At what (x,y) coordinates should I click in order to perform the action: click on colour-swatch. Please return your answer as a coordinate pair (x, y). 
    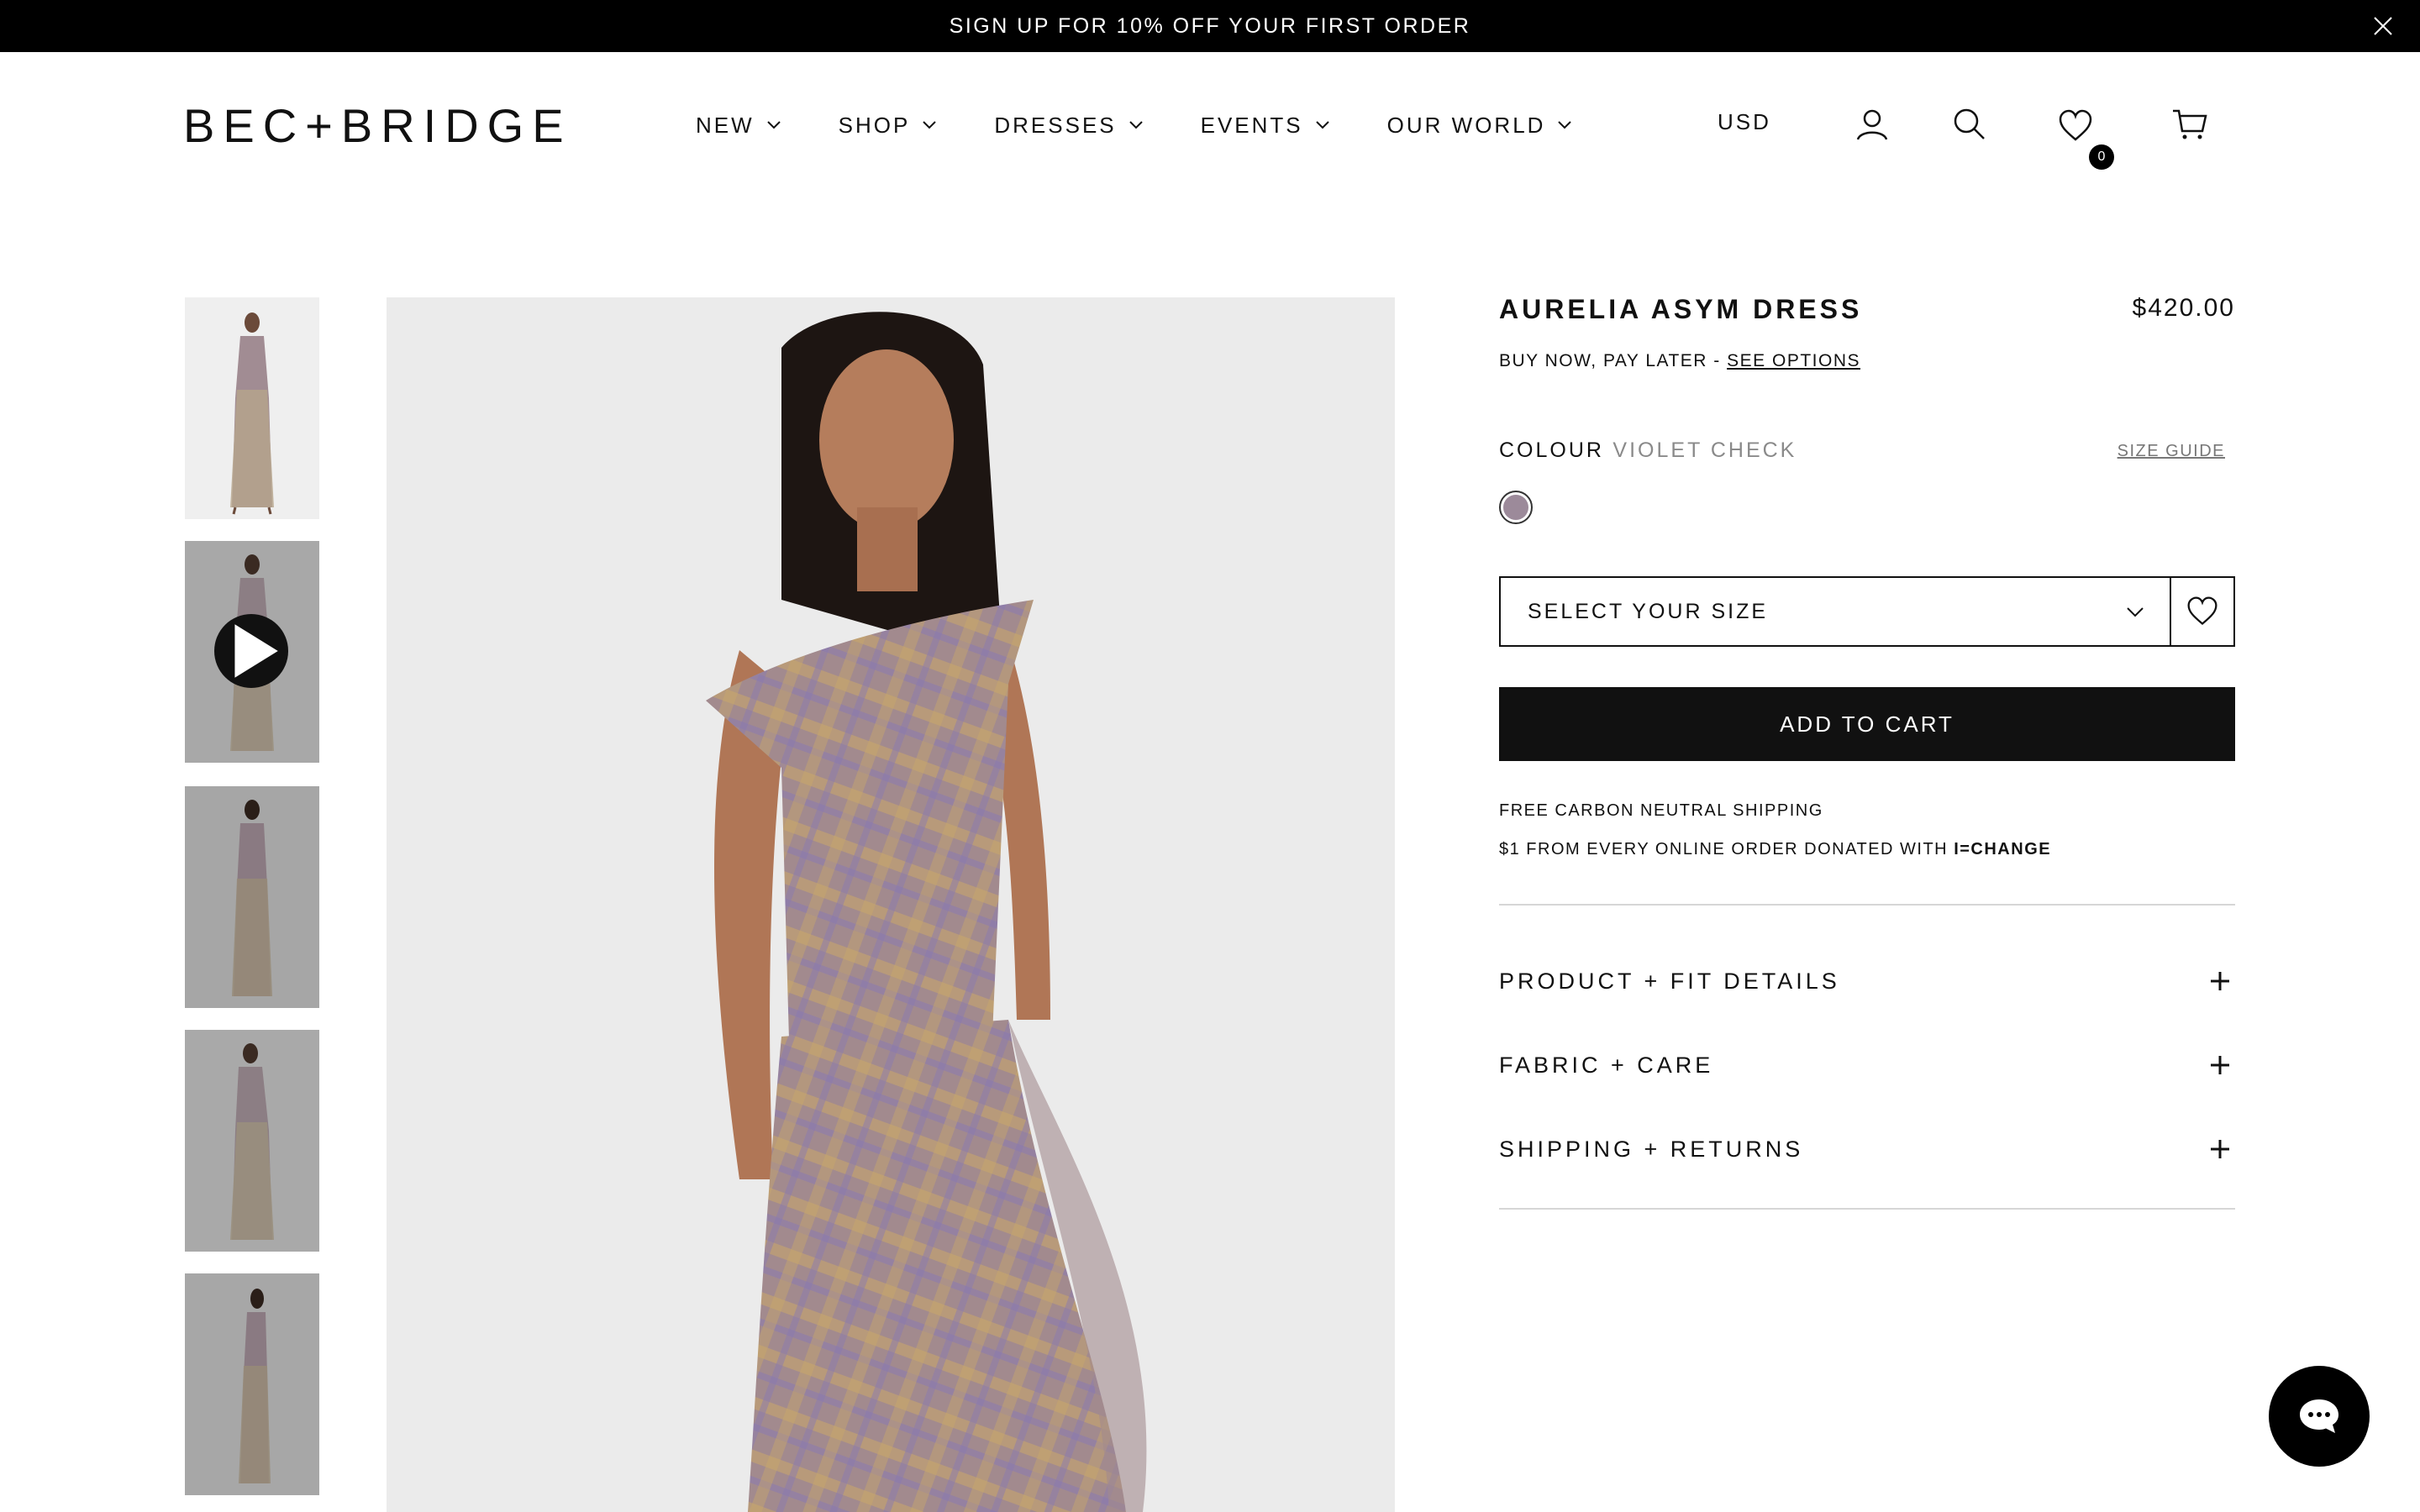
    Looking at the image, I should click on (1516, 507).